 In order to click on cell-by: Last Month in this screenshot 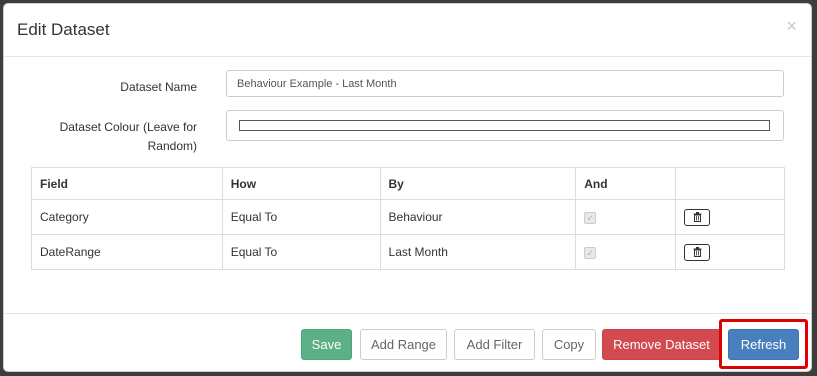, I will do `click(478, 252)`.